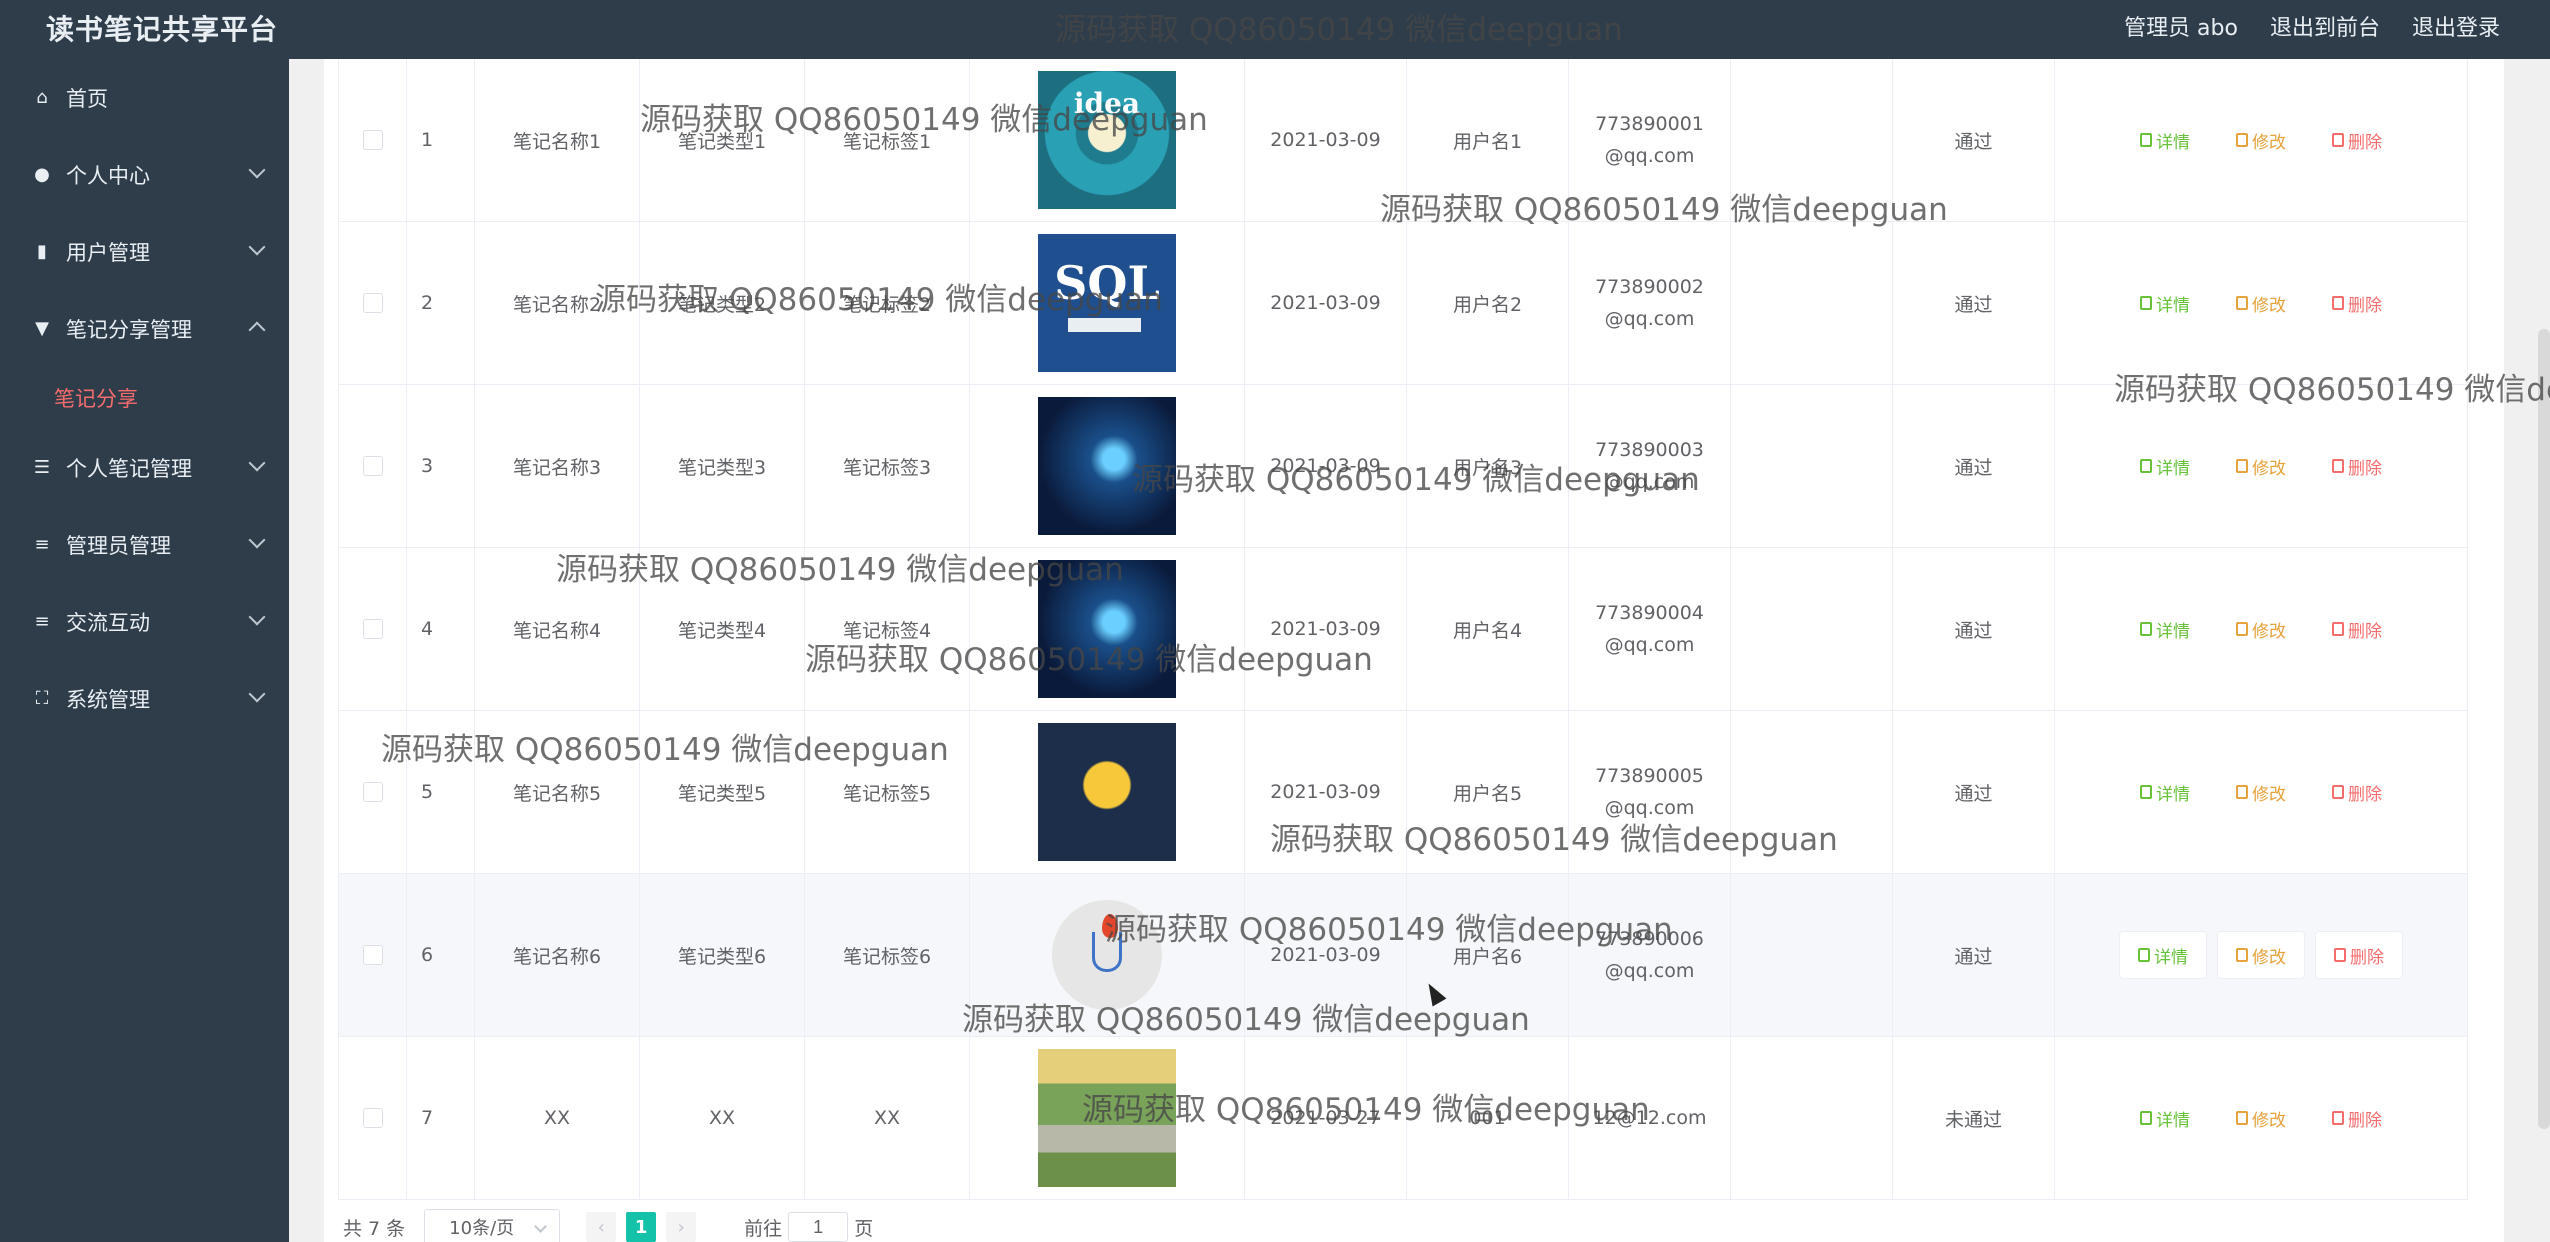  What do you see at coordinates (887, 1118) in the screenshot?
I see `note-tag: XX` at bounding box center [887, 1118].